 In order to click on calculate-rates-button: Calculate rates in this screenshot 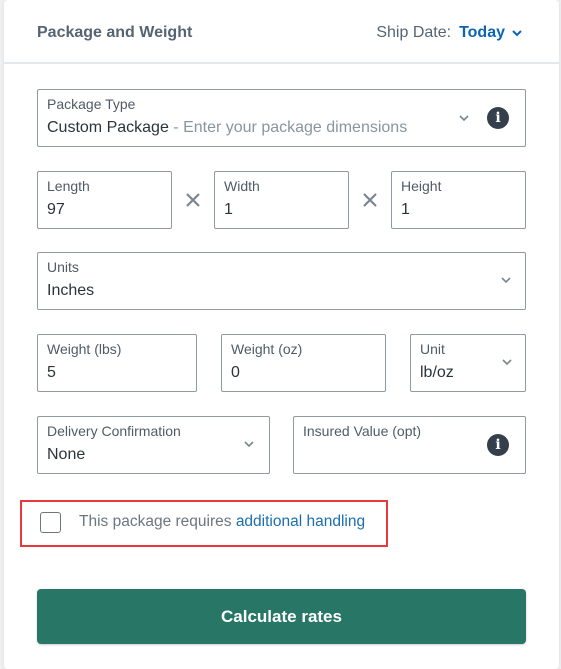, I will do `click(281, 616)`.